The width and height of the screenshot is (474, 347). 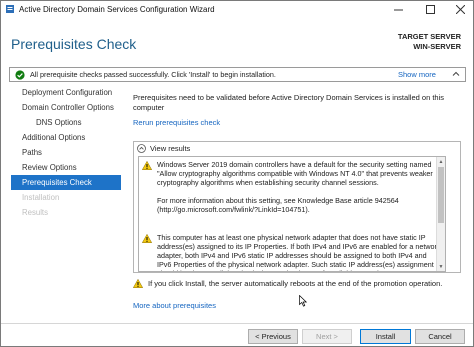 I want to click on nav-item-installation: Installation, so click(x=41, y=197).